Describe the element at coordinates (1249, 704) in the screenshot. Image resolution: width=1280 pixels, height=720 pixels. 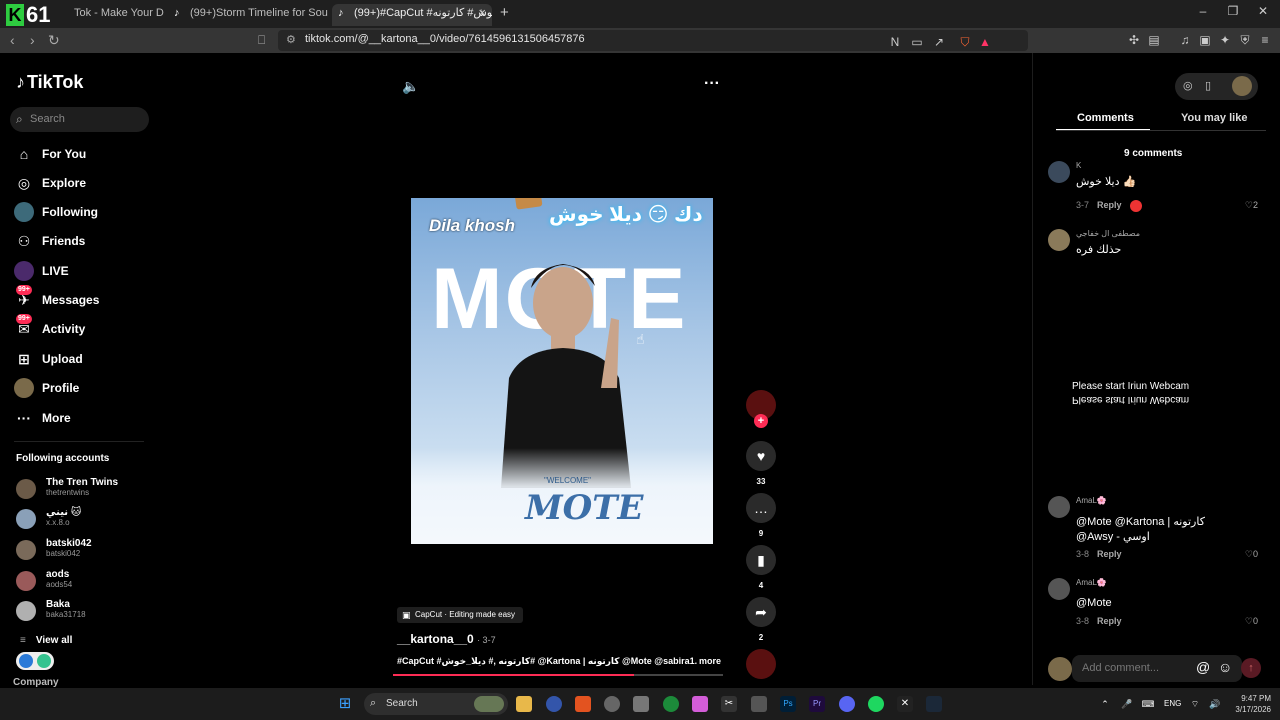
I see `system-clock: 9:47 PM 3/17/2026` at that location.